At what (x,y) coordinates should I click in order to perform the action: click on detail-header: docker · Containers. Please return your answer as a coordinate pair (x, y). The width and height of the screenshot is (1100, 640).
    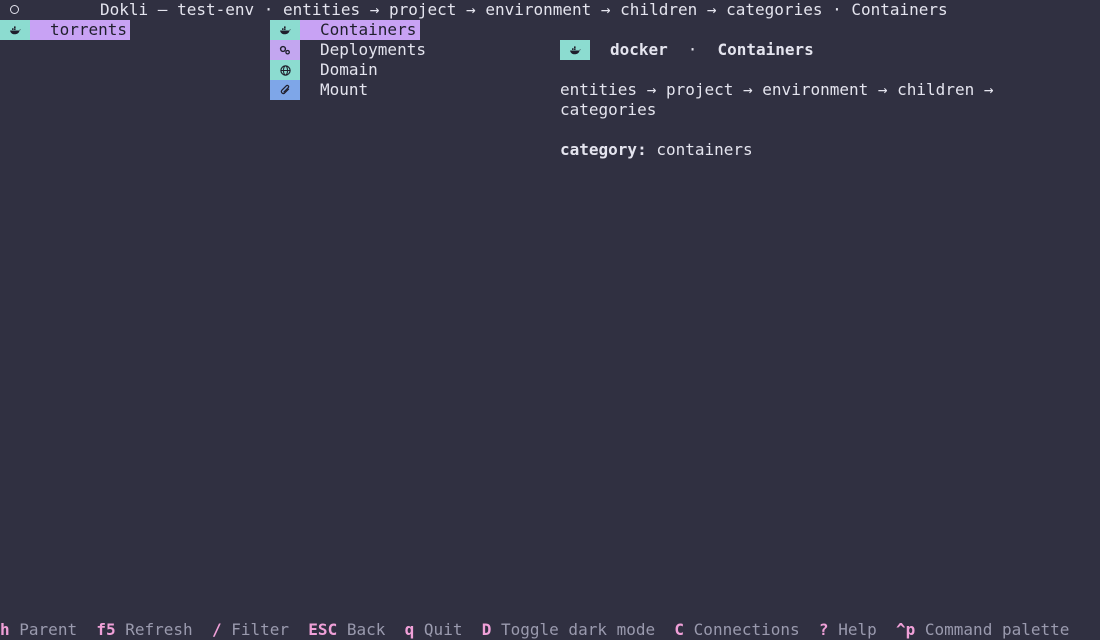
    Looking at the image, I should click on (687, 50).